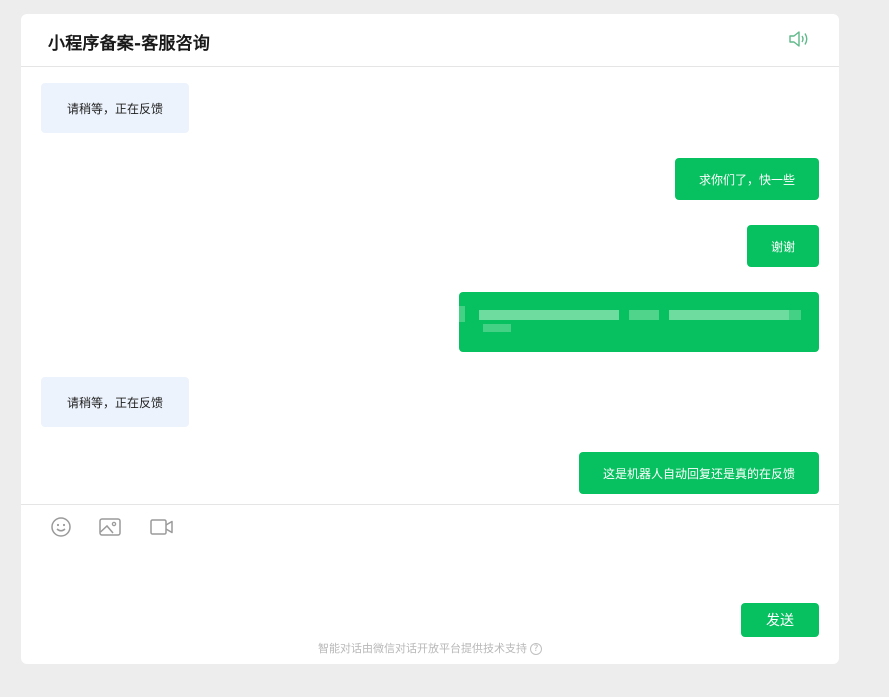 The height and width of the screenshot is (697, 889). I want to click on send-button: 发送, so click(780, 620).